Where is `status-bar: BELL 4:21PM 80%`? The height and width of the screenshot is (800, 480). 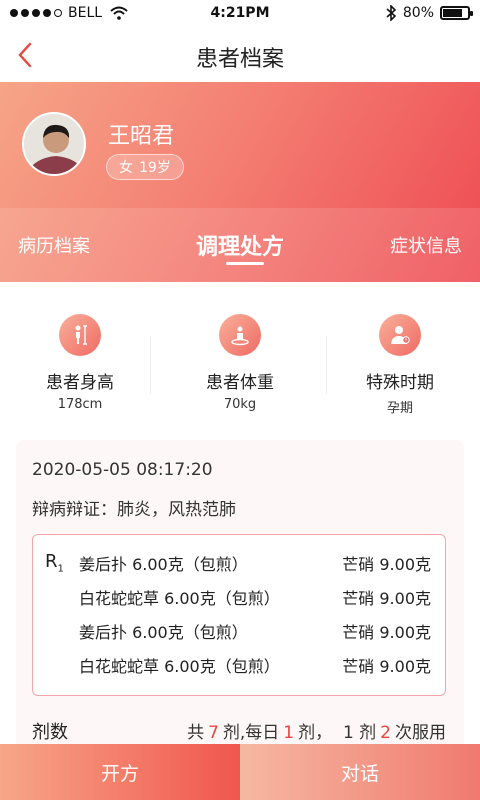
status-bar: BELL 4:21PM 80% is located at coordinates (240, 14).